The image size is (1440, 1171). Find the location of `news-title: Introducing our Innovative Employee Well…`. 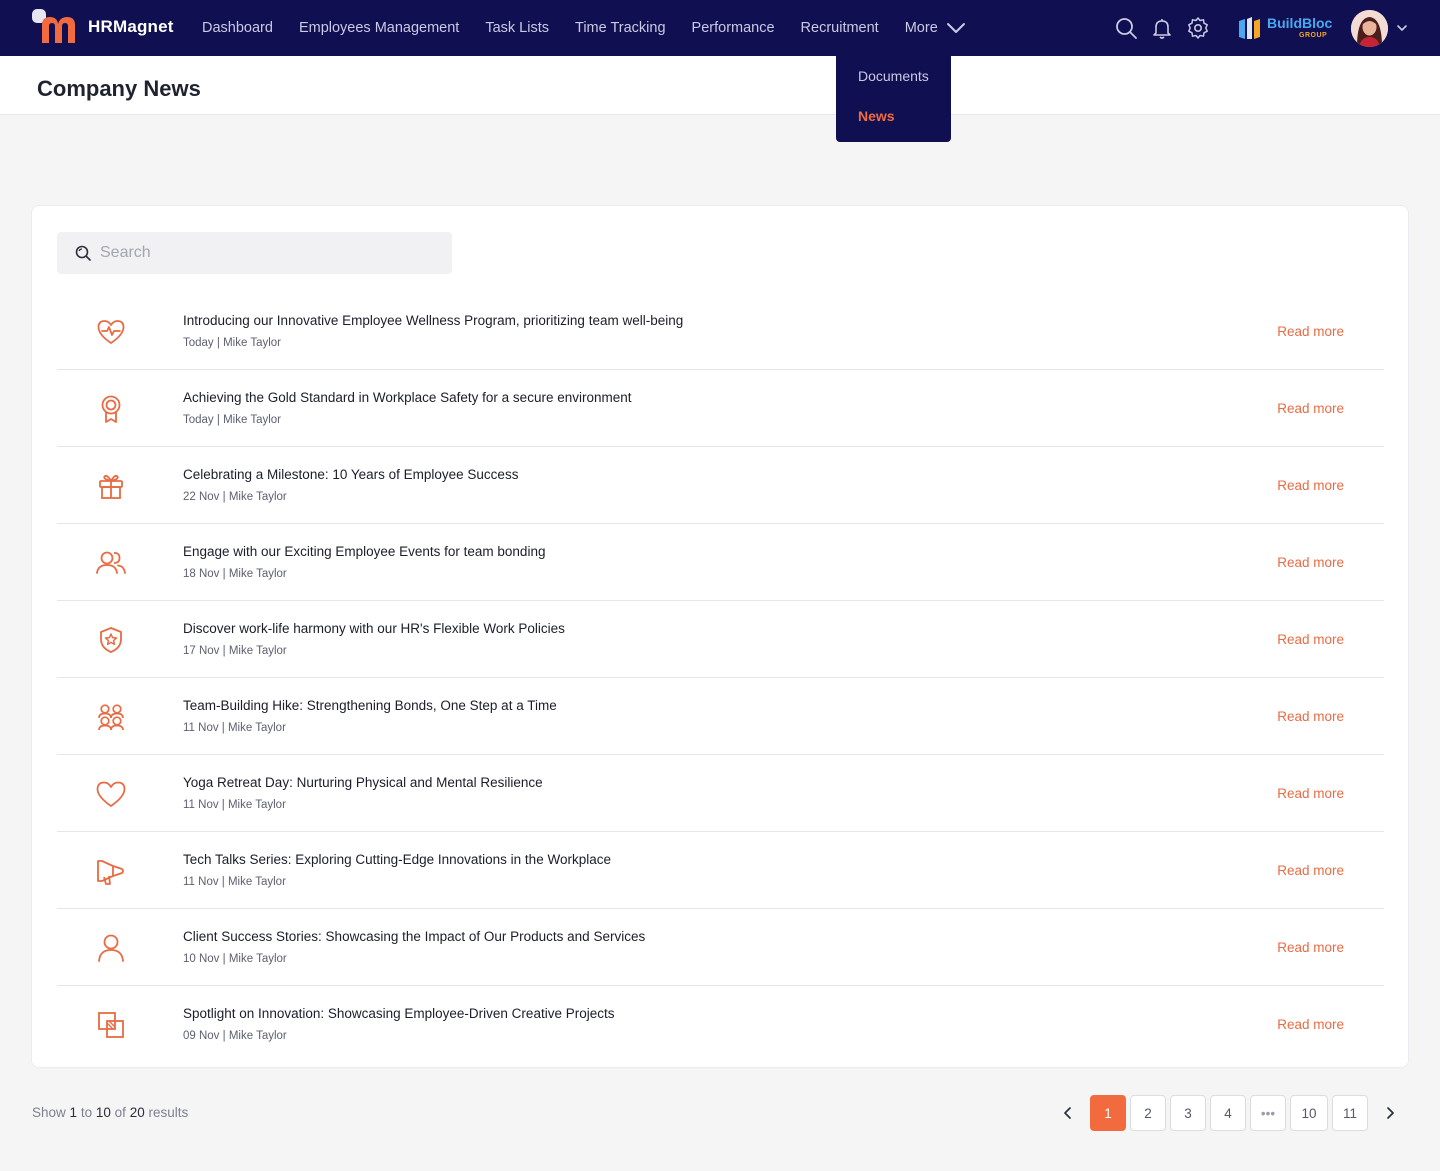

news-title: Introducing our Innovative Employee Well… is located at coordinates (433, 320).